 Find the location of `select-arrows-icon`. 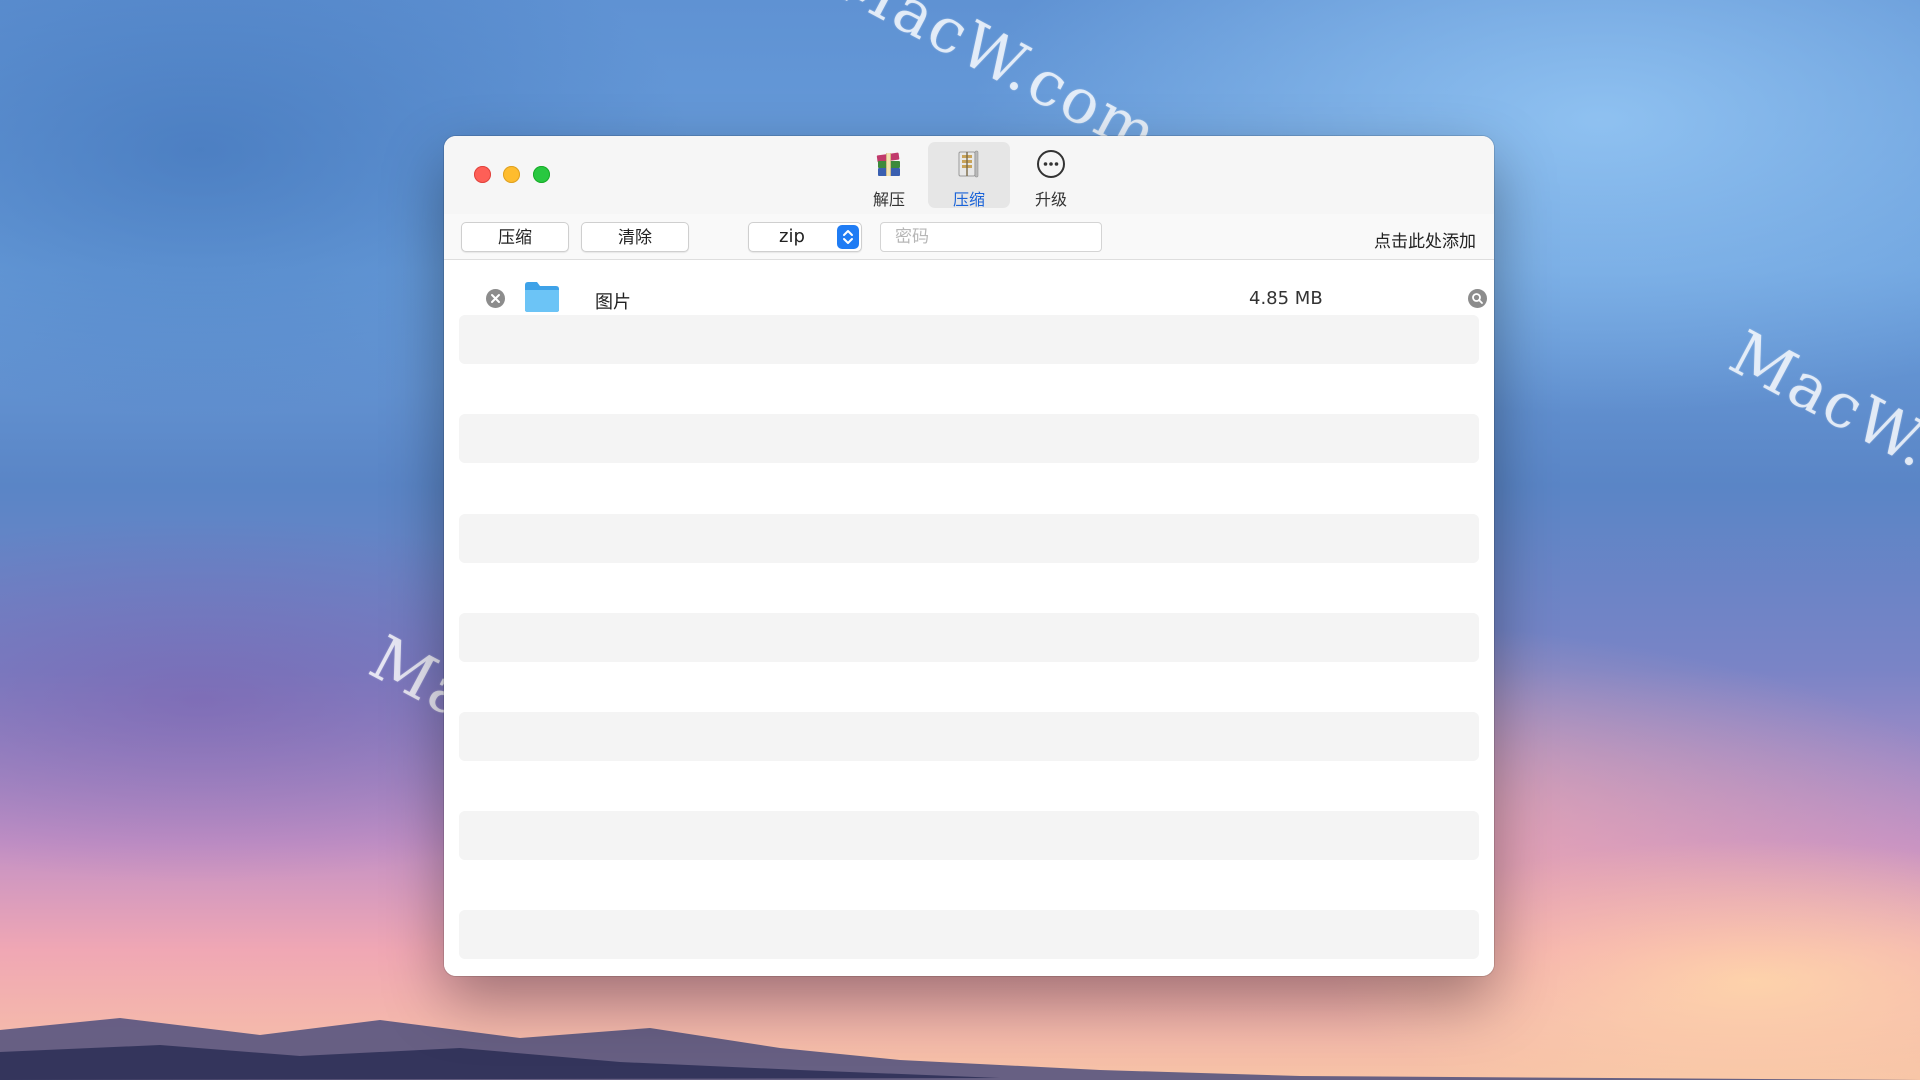

select-arrows-icon is located at coordinates (848, 237).